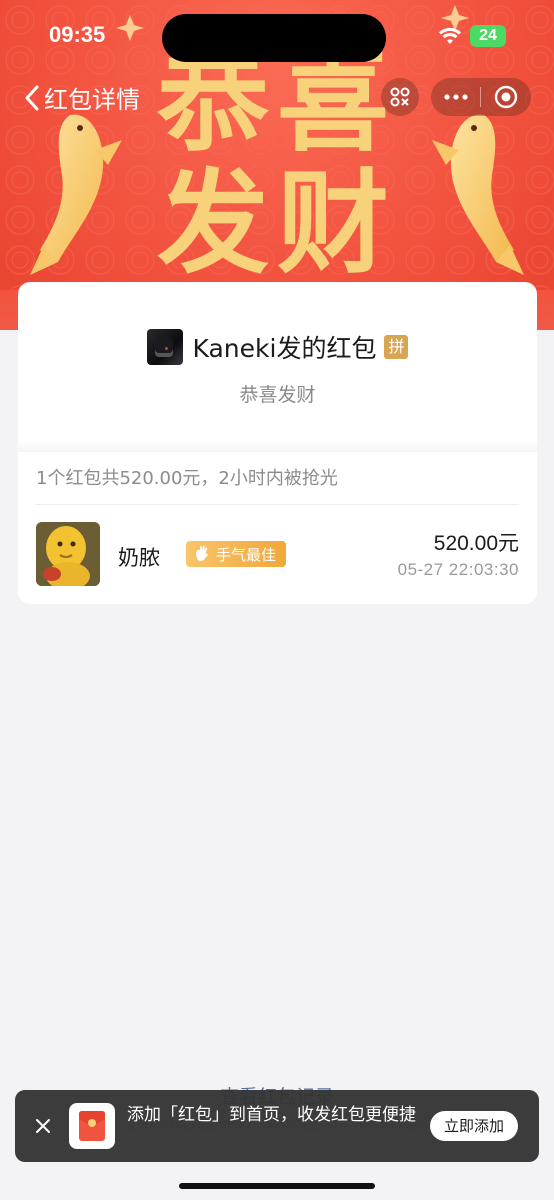 This screenshot has height=1200, width=554. I want to click on chevron-left-icon, so click(32, 97).